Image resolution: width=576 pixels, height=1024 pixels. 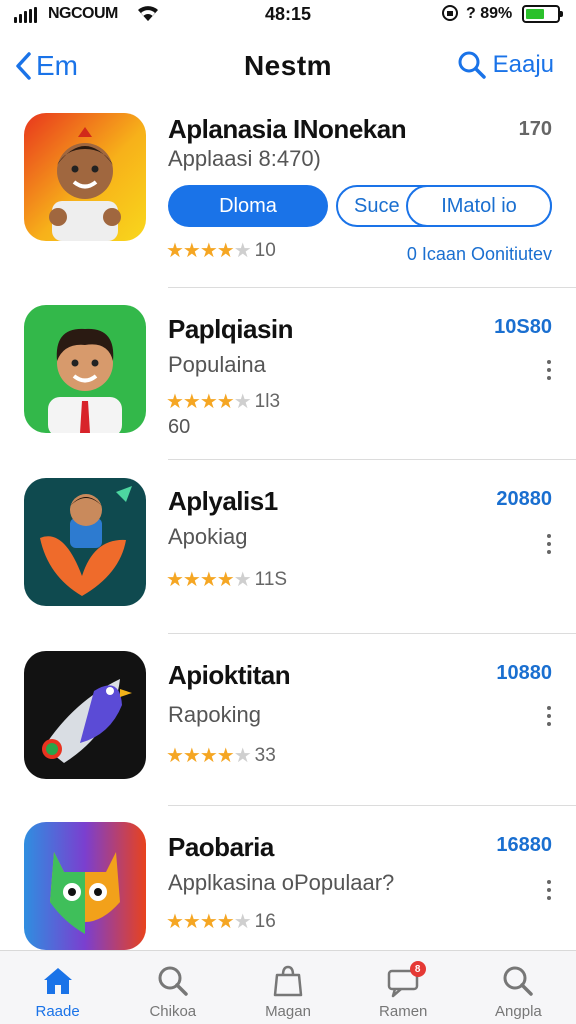 I want to click on tab-label: Chikoa, so click(x=173, y=1011).